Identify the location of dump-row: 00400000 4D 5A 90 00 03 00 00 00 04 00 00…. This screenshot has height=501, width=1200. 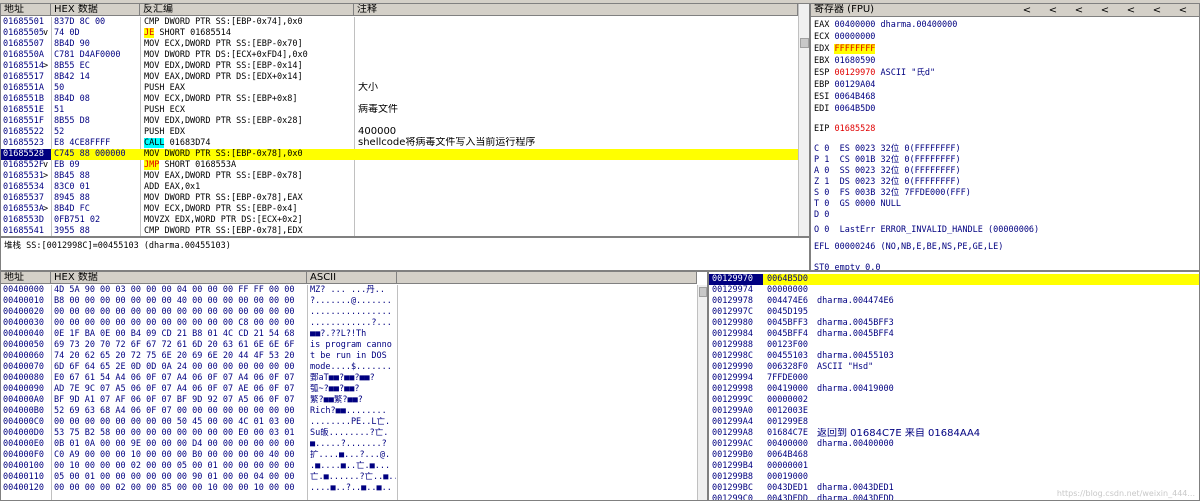
(349, 290).